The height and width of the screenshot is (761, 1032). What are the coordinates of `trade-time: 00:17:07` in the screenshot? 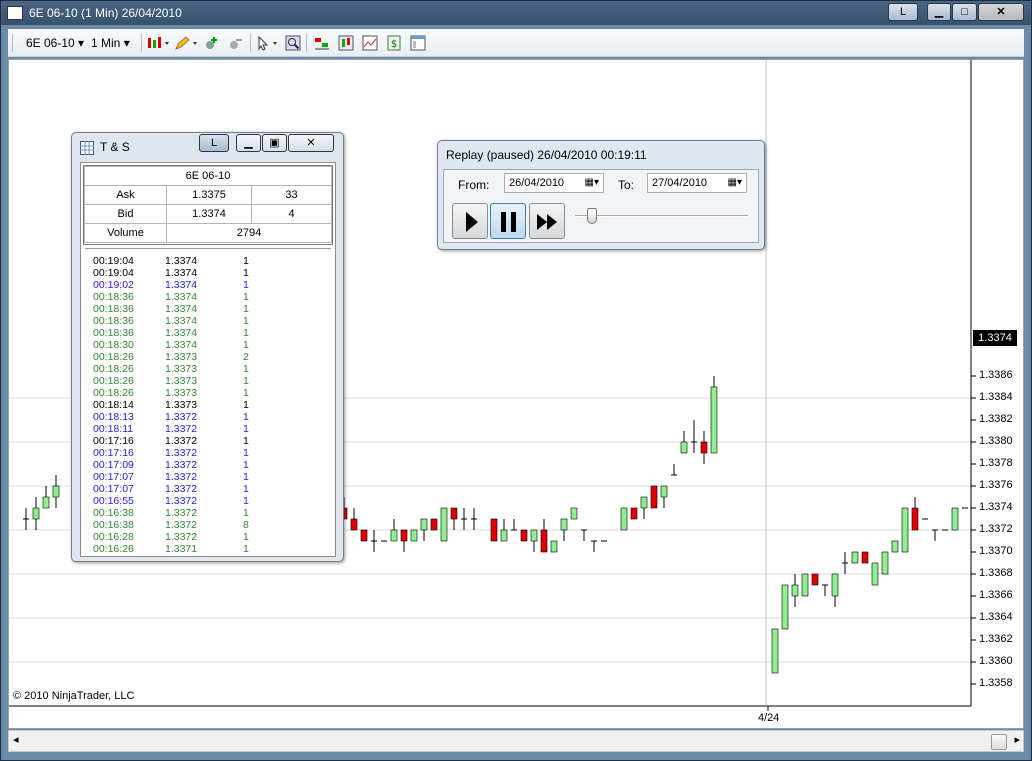 It's located at (113, 477).